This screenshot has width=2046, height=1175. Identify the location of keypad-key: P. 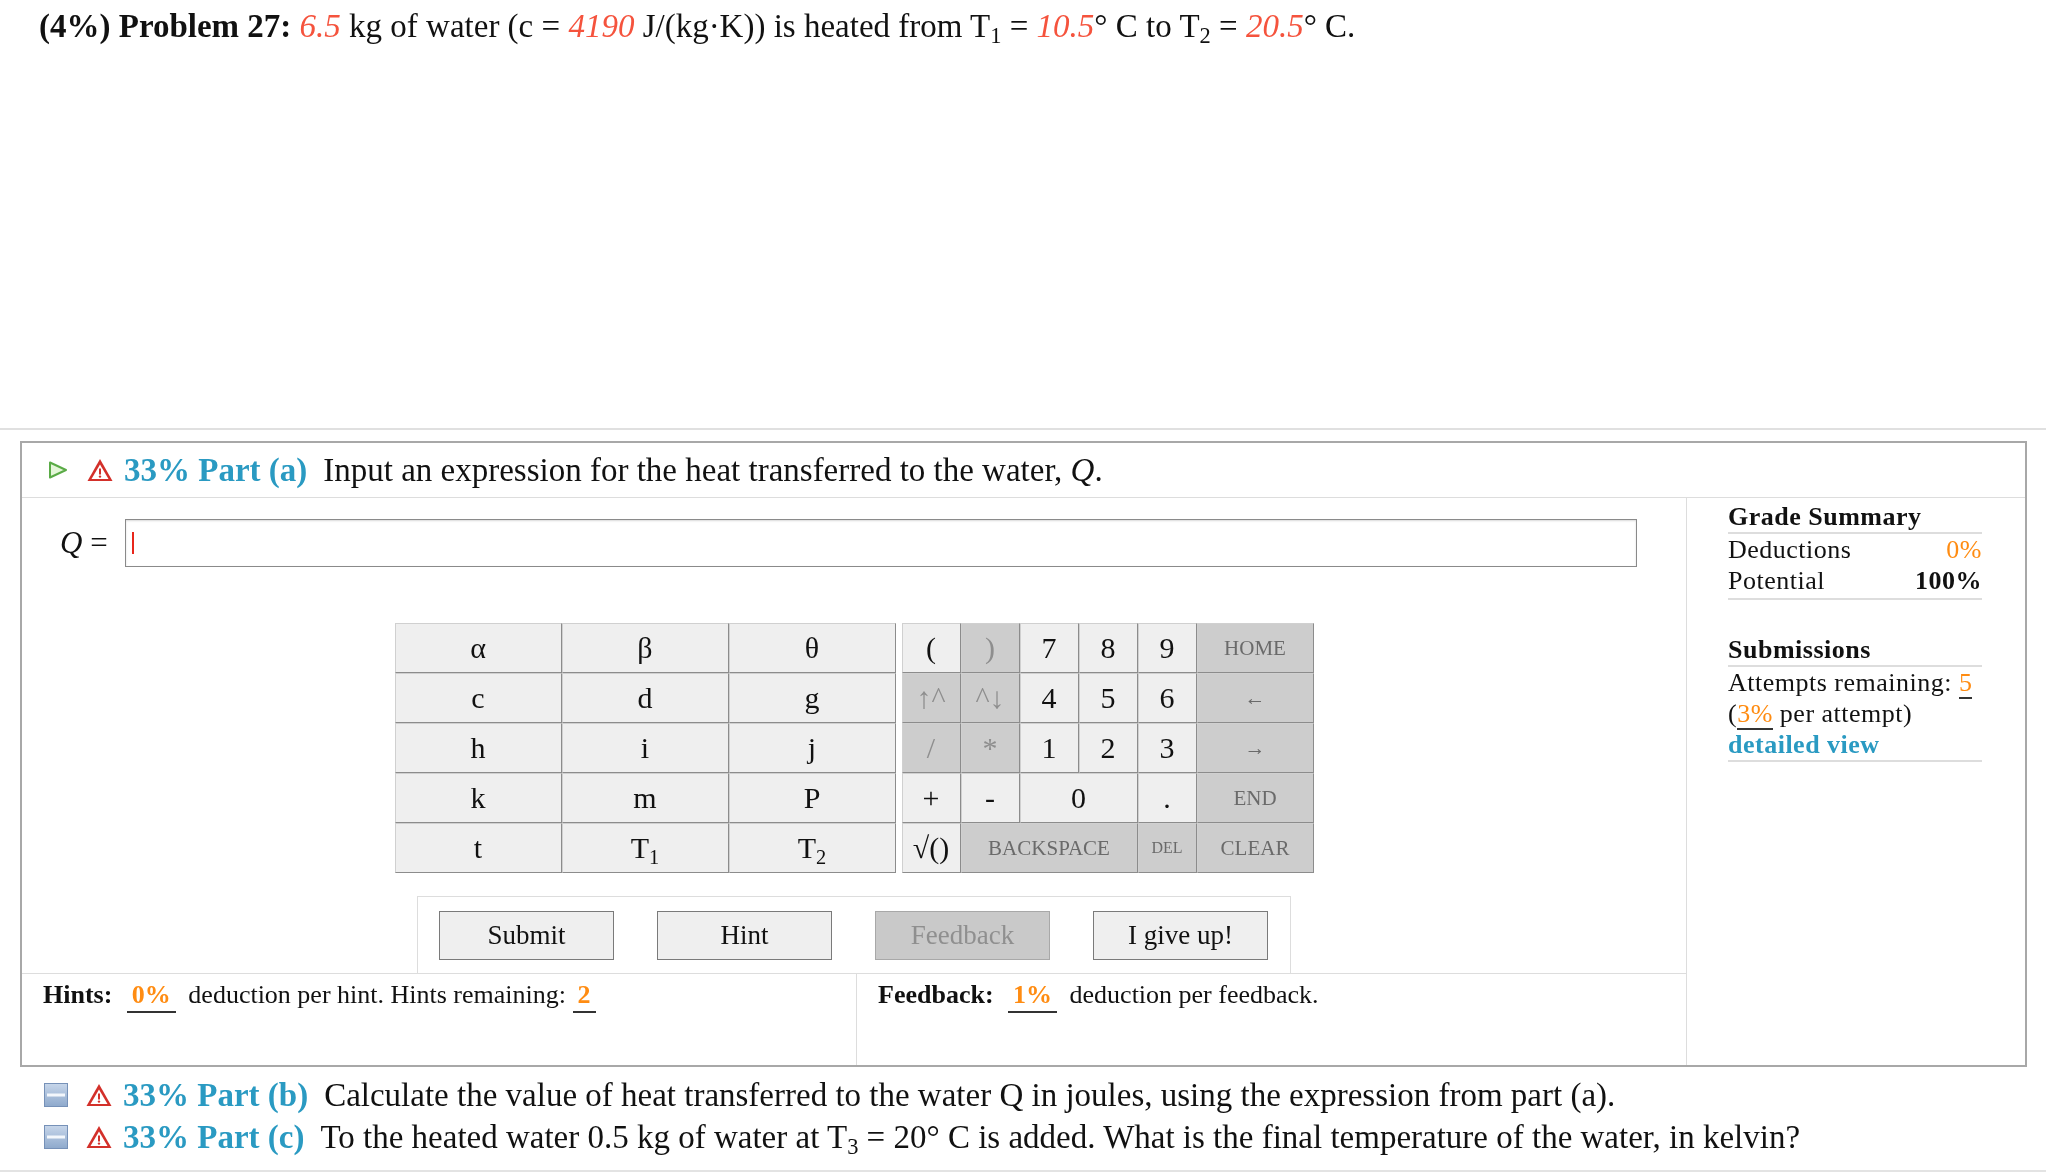
(812, 798).